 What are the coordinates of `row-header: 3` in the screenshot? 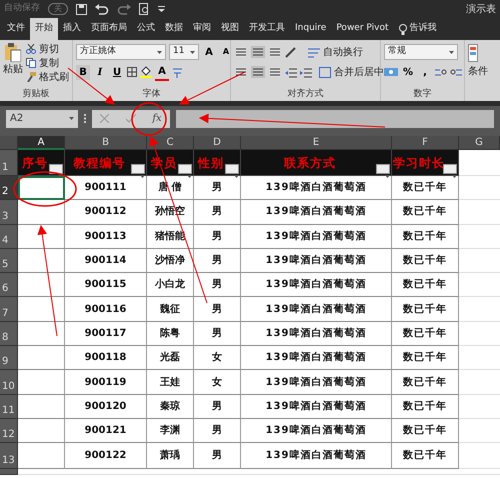 It's located at (9, 212).